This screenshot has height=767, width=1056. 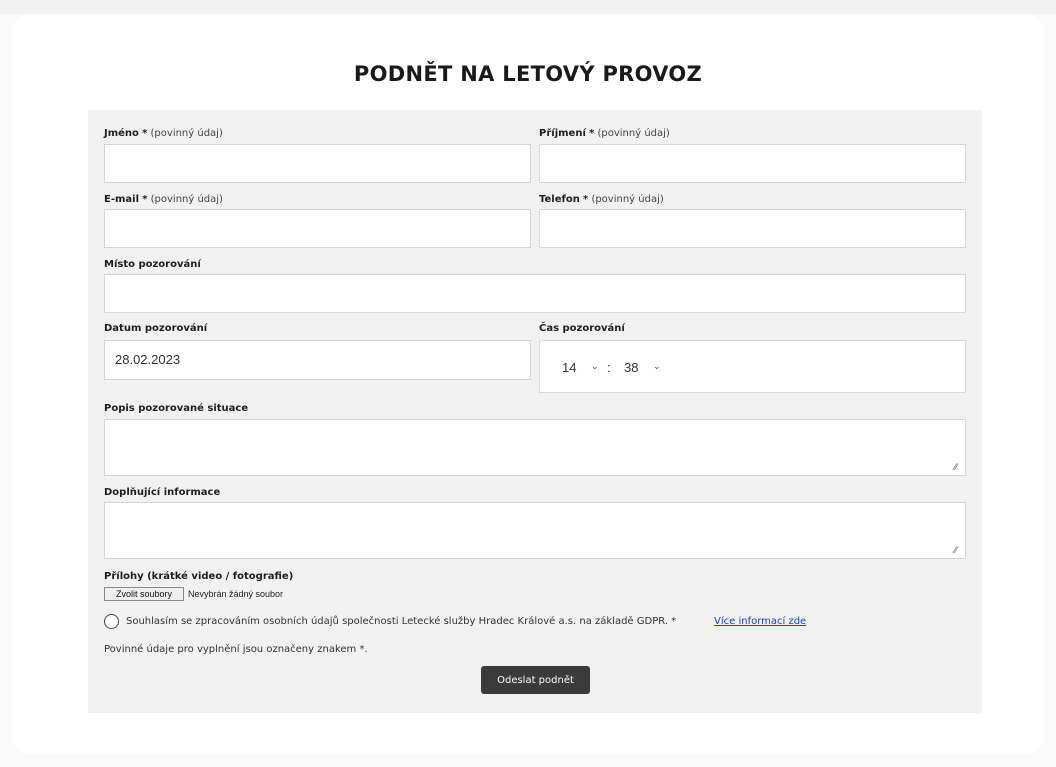 What do you see at coordinates (111, 621) in the screenshot?
I see `consent-radio` at bounding box center [111, 621].